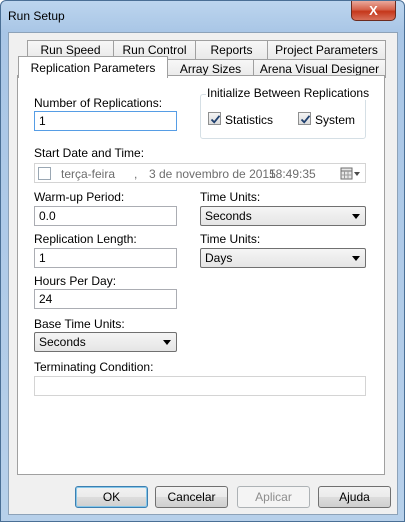 This screenshot has width=405, height=522. Describe the element at coordinates (202, 17) in the screenshot. I see `title-bar: Run Setup X` at that location.